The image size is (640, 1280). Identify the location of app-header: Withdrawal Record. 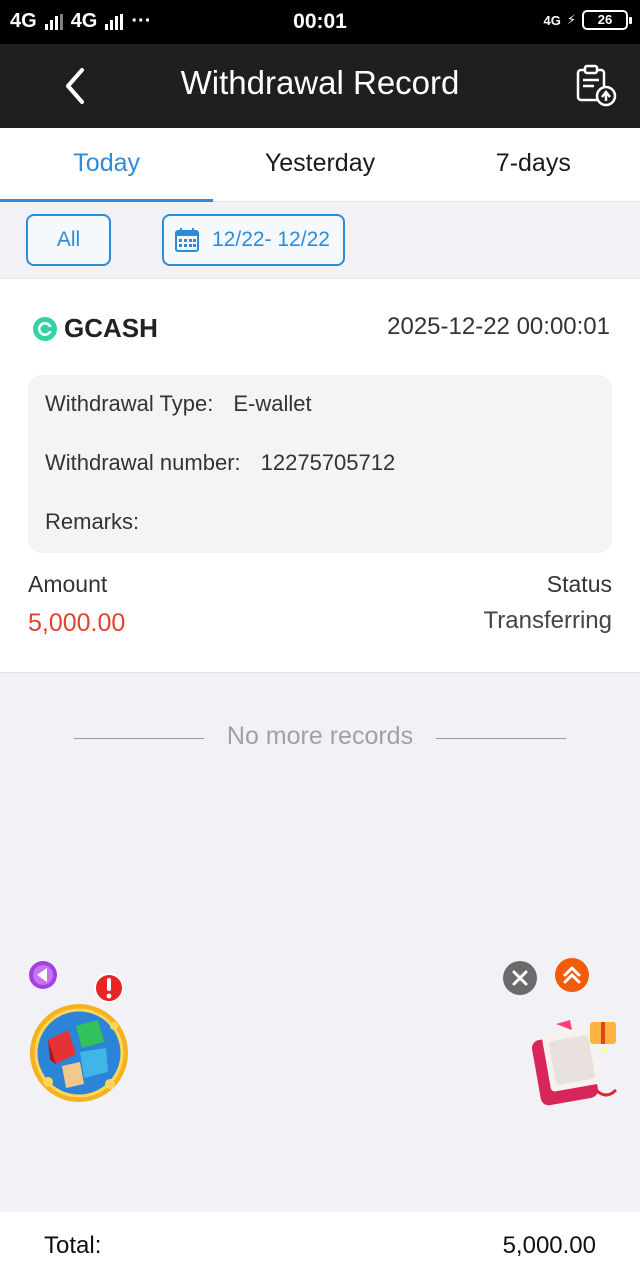
(320, 86).